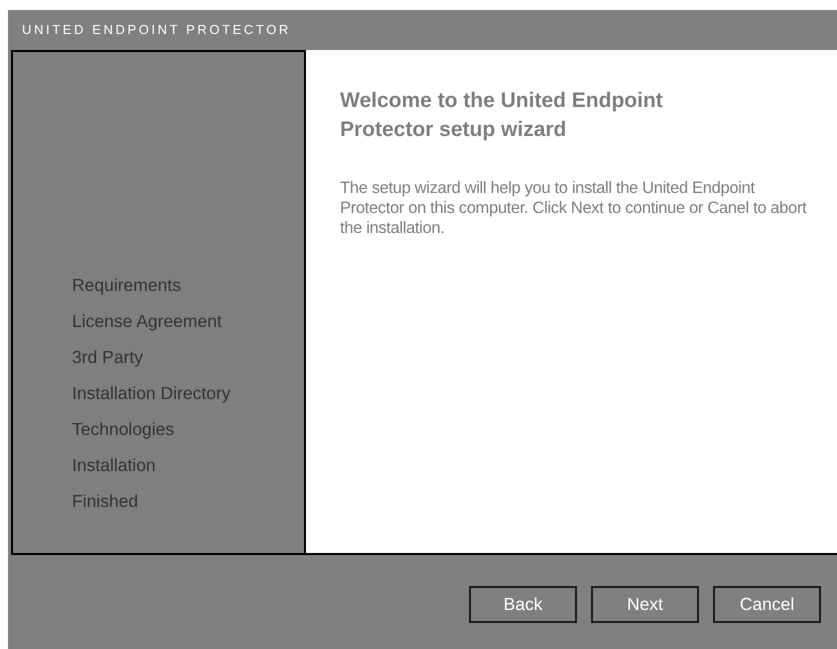 The width and height of the screenshot is (837, 649). Describe the element at coordinates (127, 285) in the screenshot. I see `step-label: Requirements` at that location.